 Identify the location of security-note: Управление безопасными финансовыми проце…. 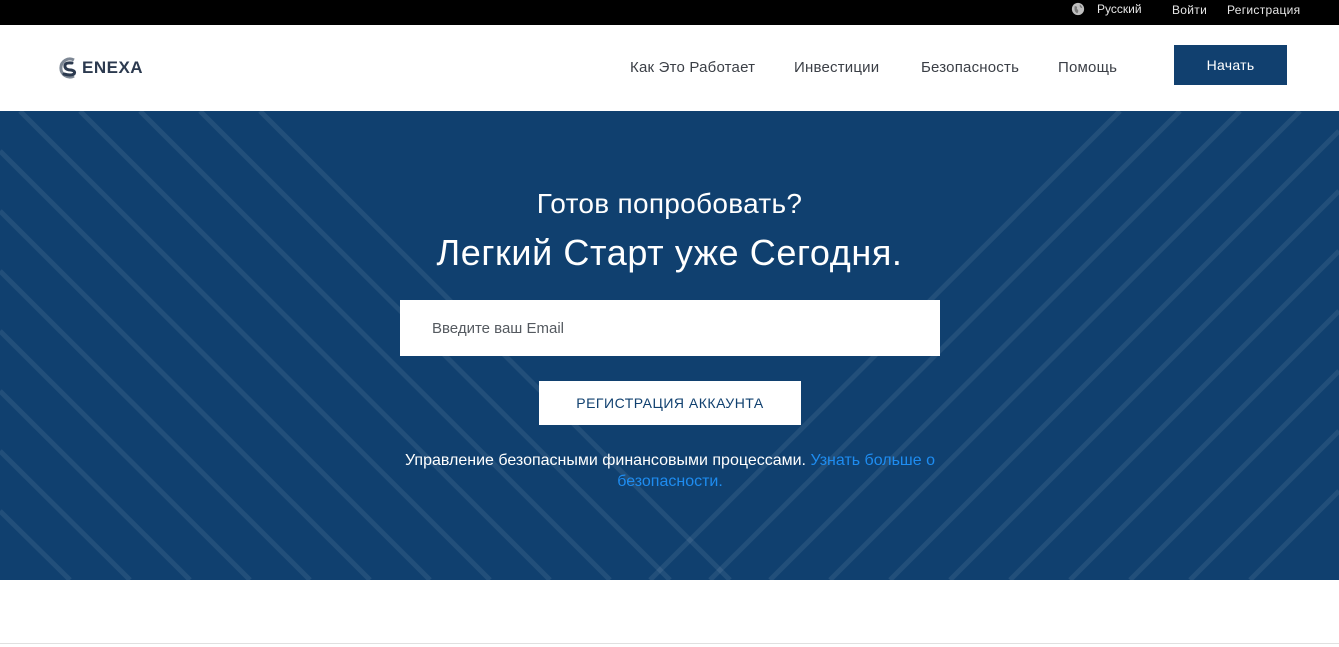
(670, 471).